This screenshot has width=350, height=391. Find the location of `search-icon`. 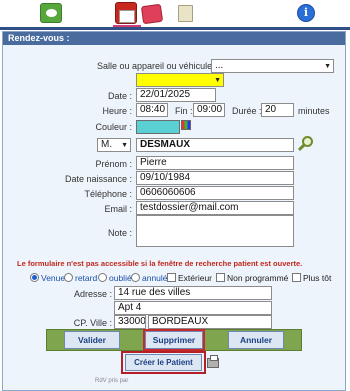

search-icon is located at coordinates (305, 144).